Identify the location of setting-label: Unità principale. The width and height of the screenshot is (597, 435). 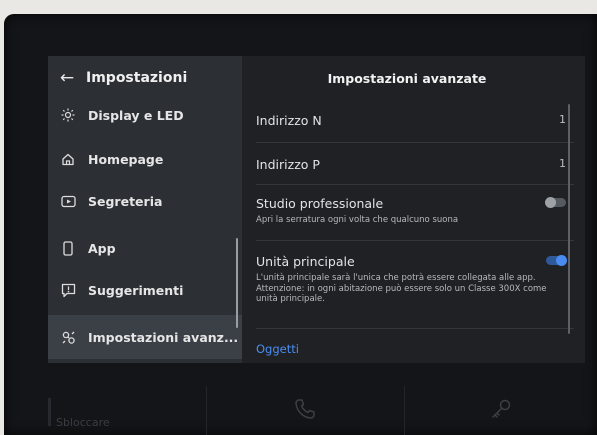
(305, 261).